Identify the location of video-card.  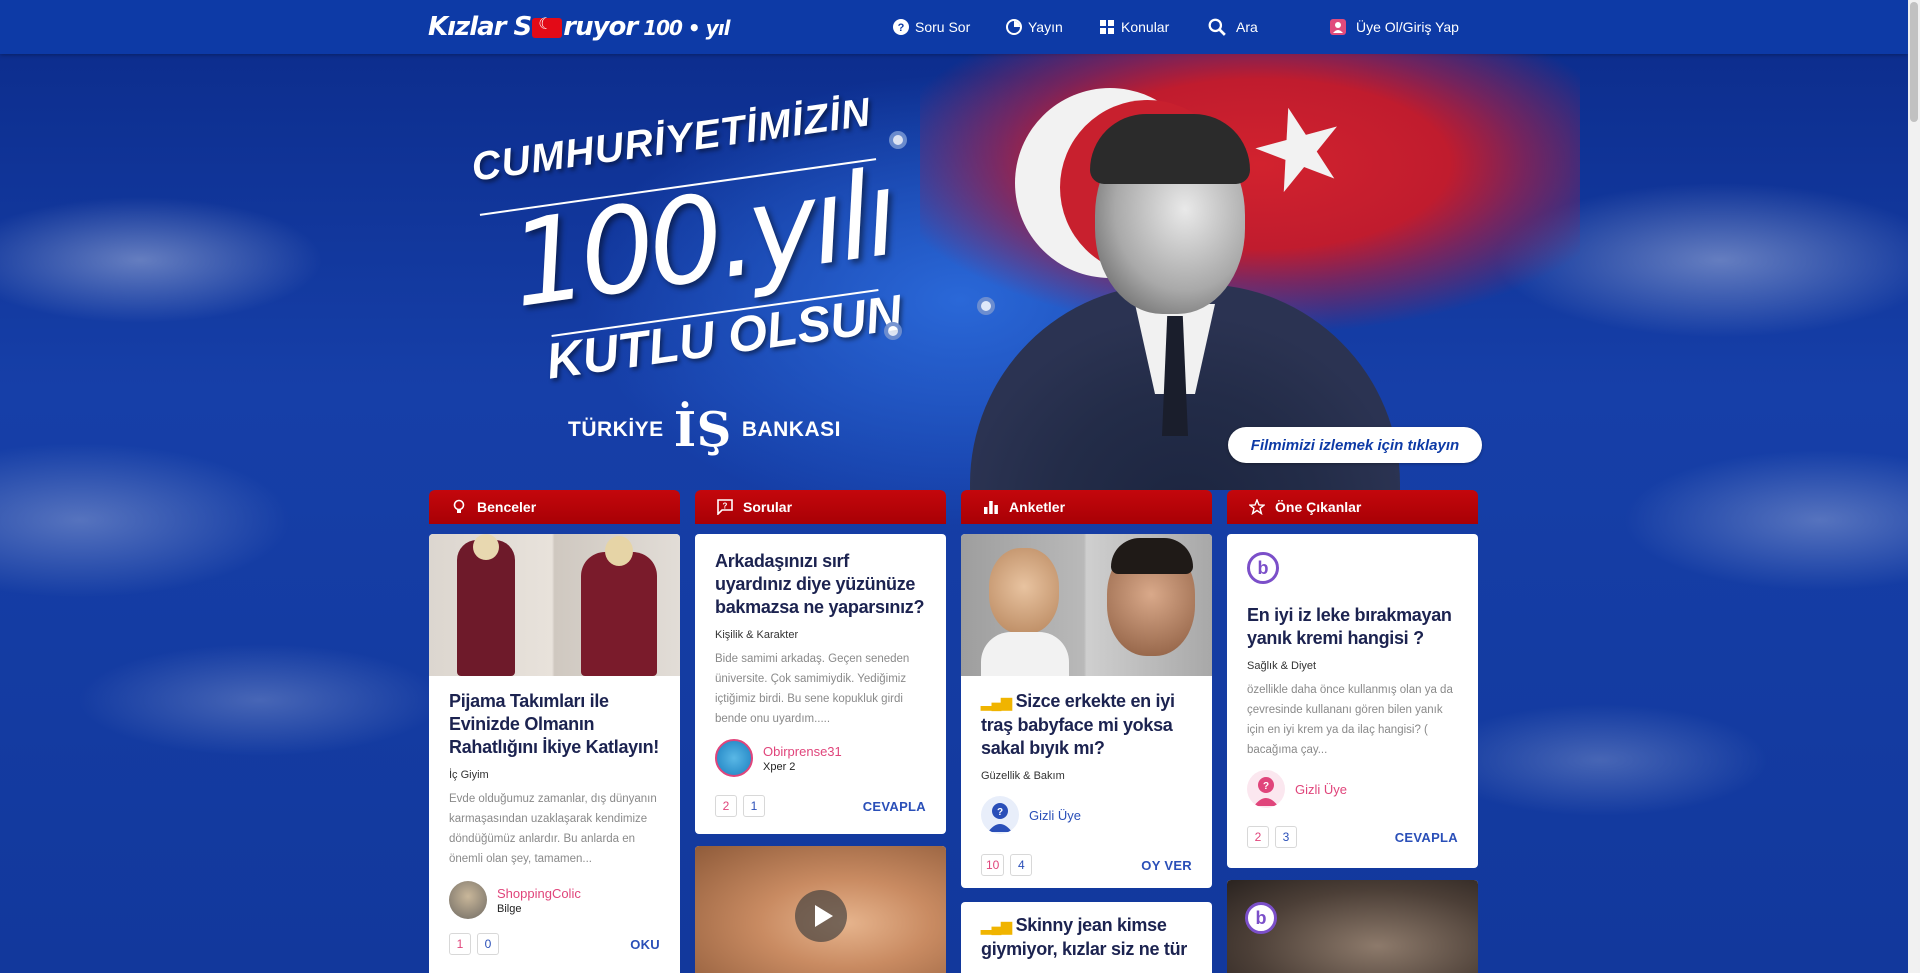
(820, 909).